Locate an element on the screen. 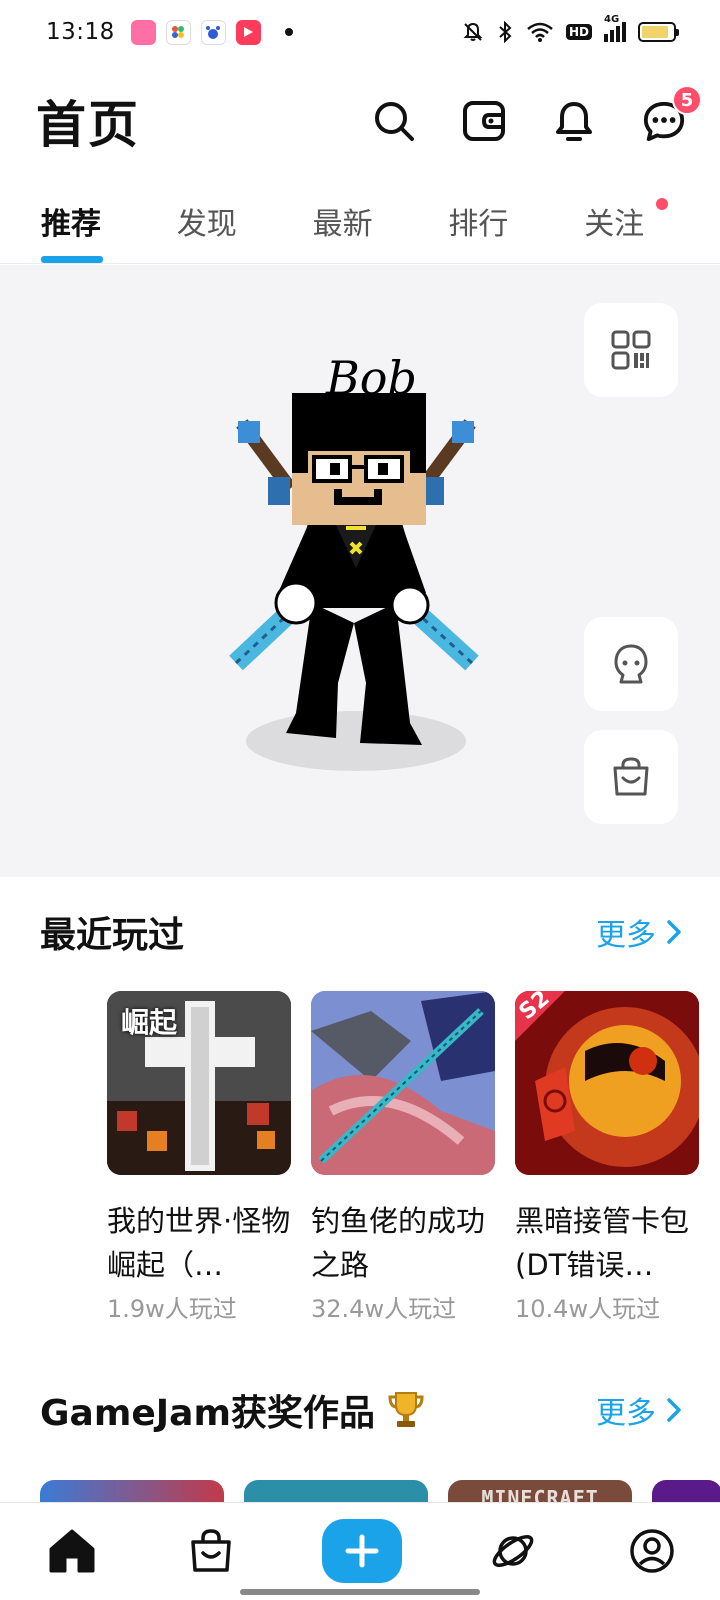 The height and width of the screenshot is (1600, 720). status-bar: 13:18 HD 4G is located at coordinates (360, 32).